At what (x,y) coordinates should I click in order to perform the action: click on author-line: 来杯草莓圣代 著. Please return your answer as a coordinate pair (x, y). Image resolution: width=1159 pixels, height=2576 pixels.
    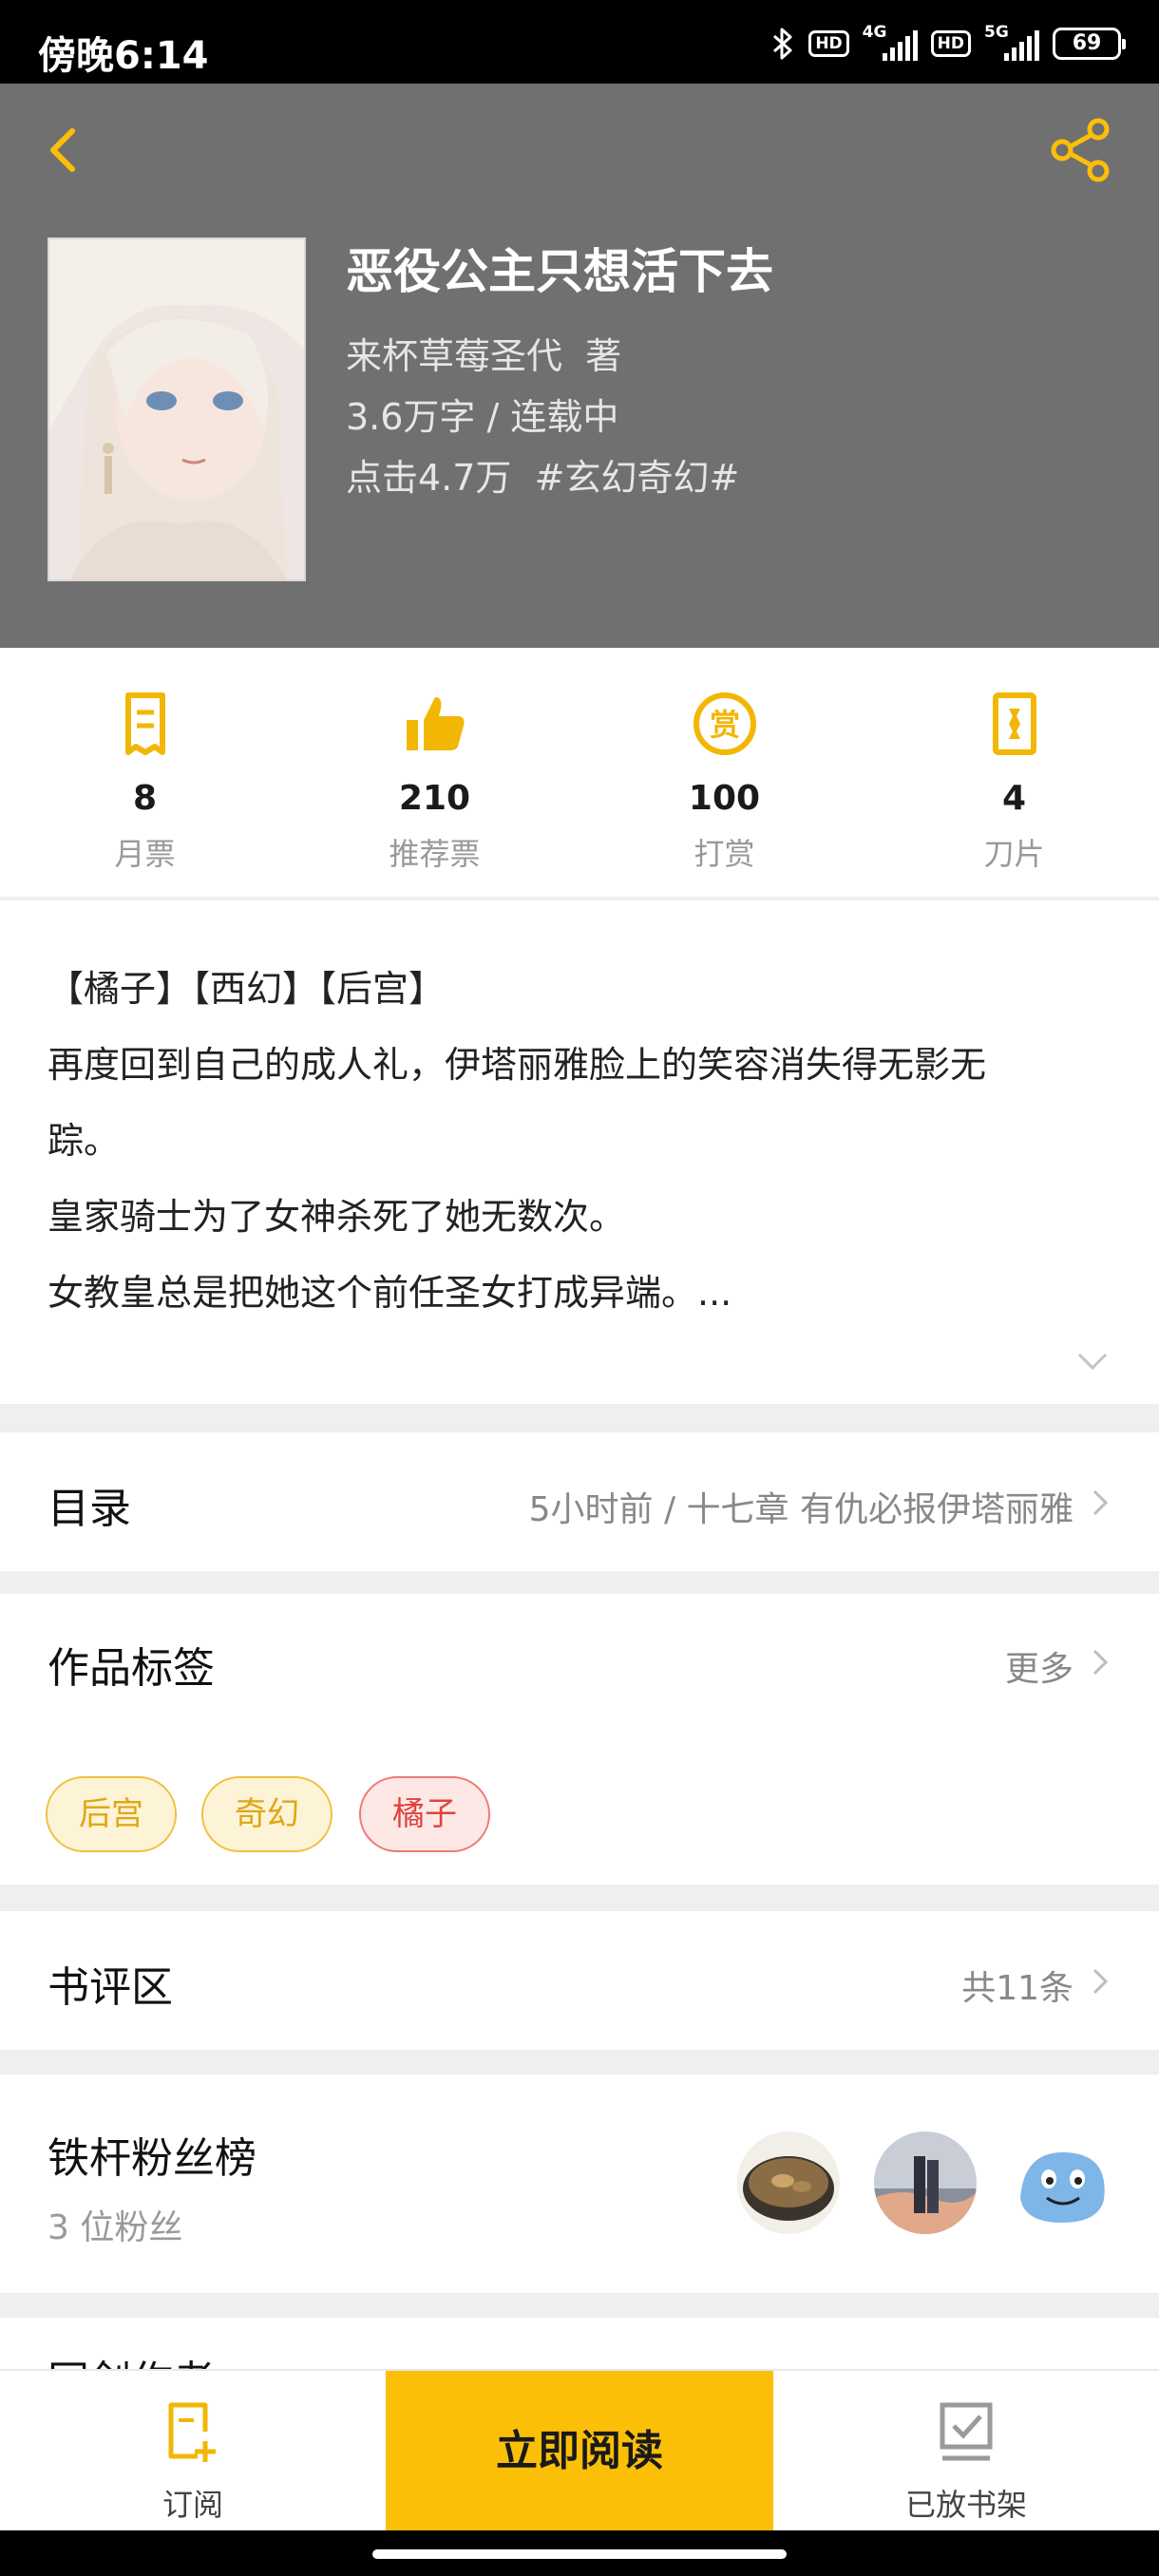
    Looking at the image, I should click on (483, 353).